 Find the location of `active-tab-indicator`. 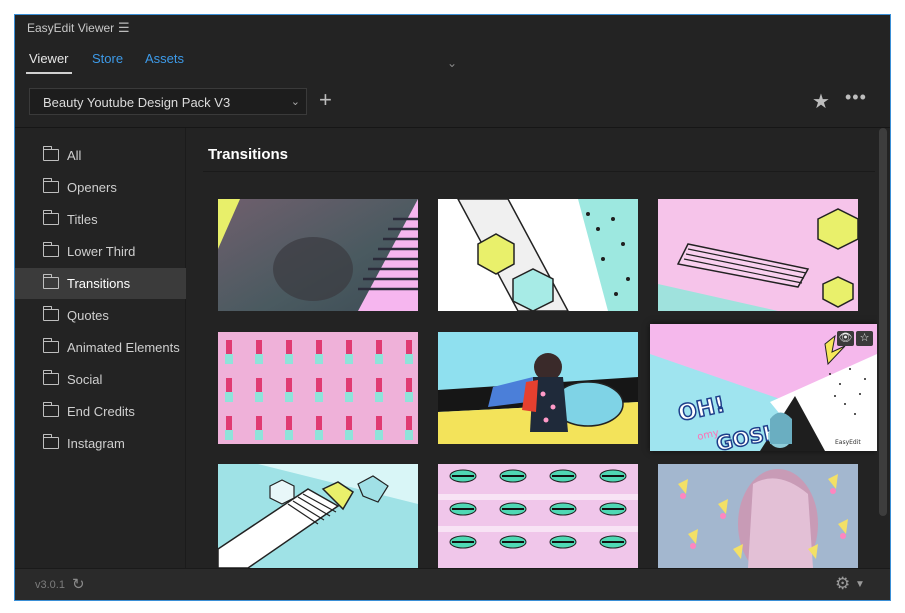

active-tab-indicator is located at coordinates (49, 73).